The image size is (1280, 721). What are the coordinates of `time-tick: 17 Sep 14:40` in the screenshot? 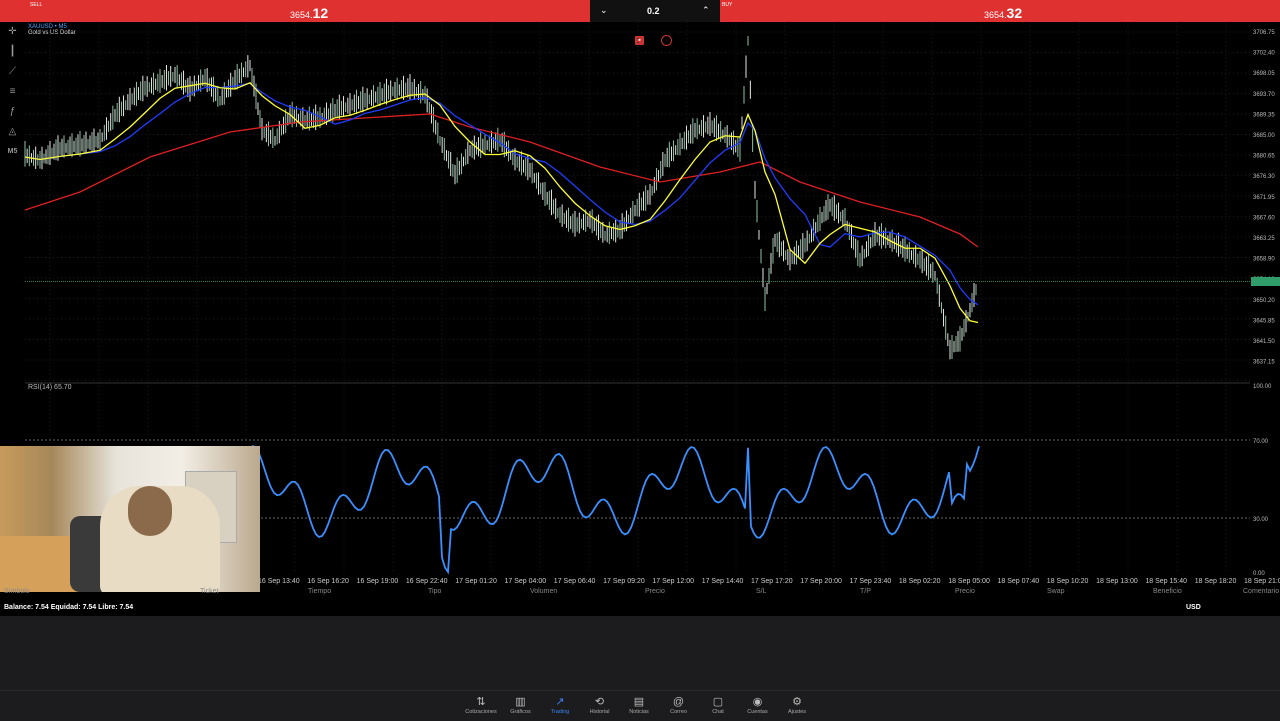 It's located at (723, 581).